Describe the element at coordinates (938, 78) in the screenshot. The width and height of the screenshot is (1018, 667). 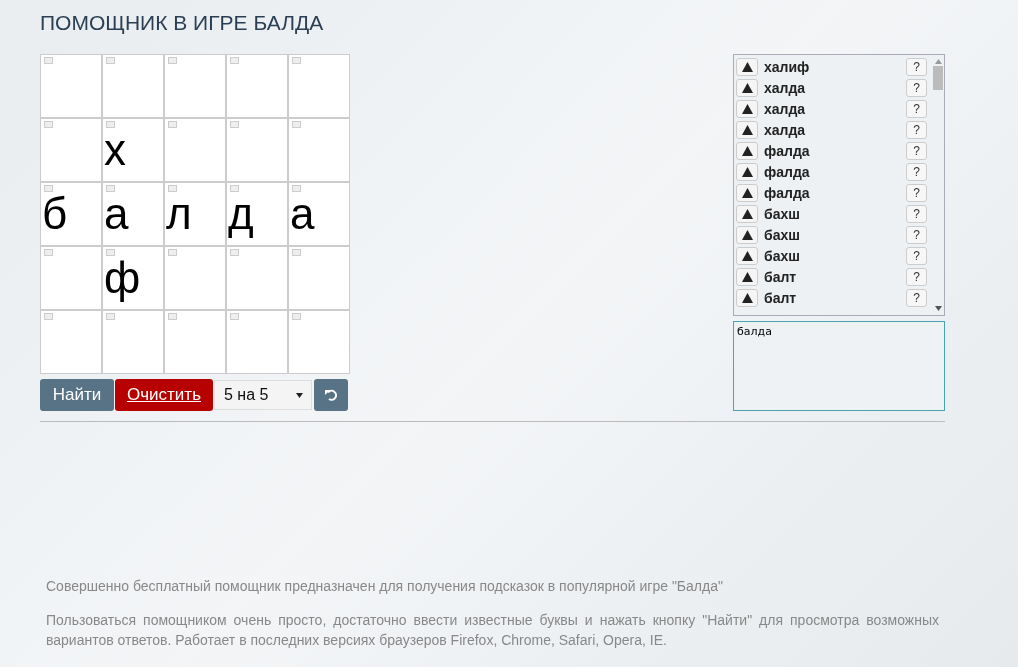
I see `scrollbar-thumb` at that location.